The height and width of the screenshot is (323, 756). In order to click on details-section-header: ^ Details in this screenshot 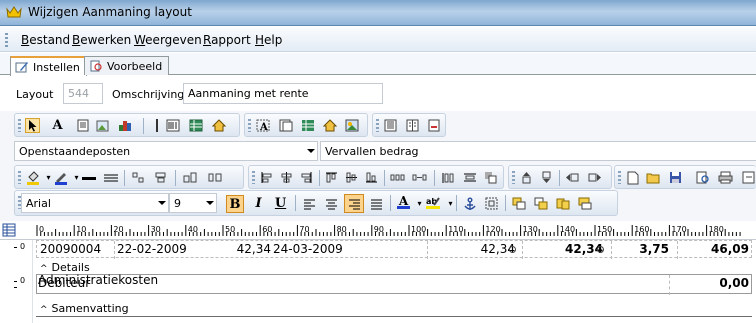, I will do `click(394, 267)`.